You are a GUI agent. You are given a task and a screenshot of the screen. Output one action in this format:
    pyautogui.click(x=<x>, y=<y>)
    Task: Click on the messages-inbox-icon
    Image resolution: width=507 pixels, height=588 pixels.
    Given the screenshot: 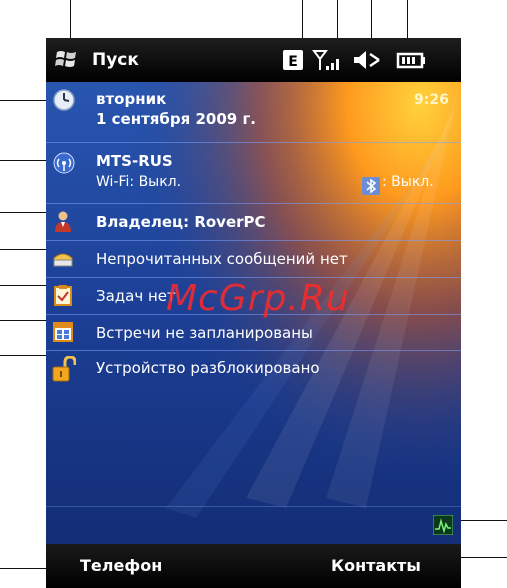 What is the action you would take?
    pyautogui.click(x=63, y=260)
    